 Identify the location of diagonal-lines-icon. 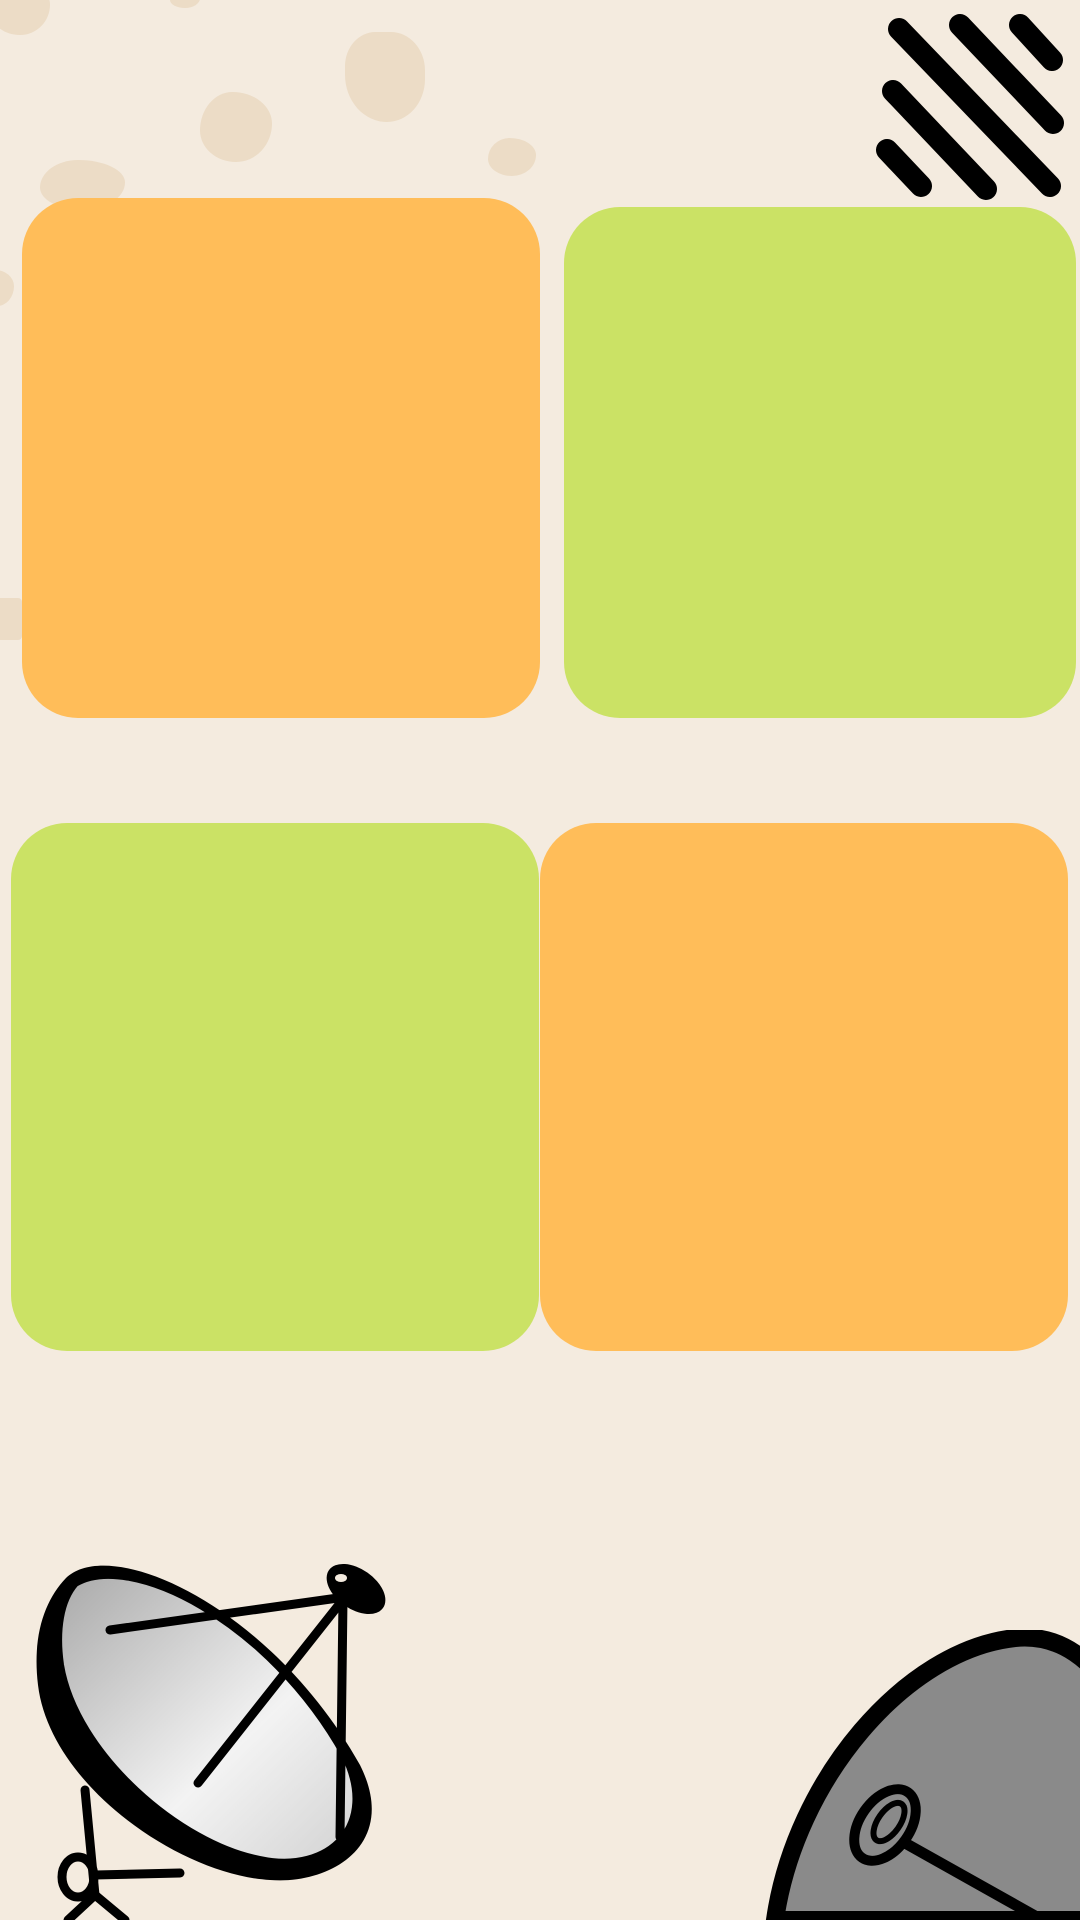
(970, 107).